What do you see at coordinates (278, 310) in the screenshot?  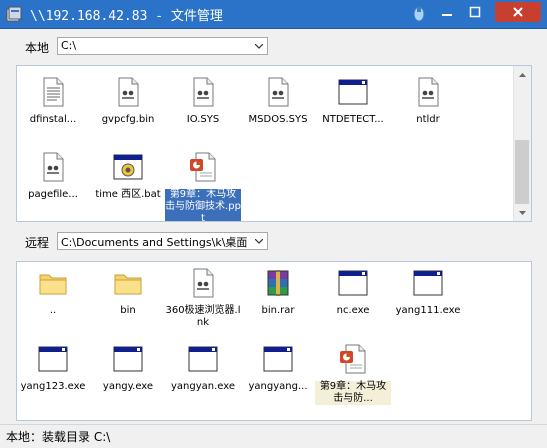 I see `file-name: bin.rar` at bounding box center [278, 310].